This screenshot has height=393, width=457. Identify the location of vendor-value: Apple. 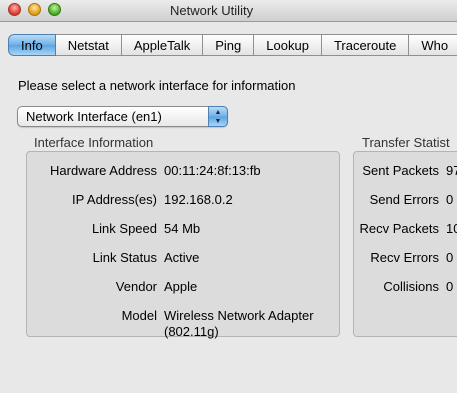
(181, 286).